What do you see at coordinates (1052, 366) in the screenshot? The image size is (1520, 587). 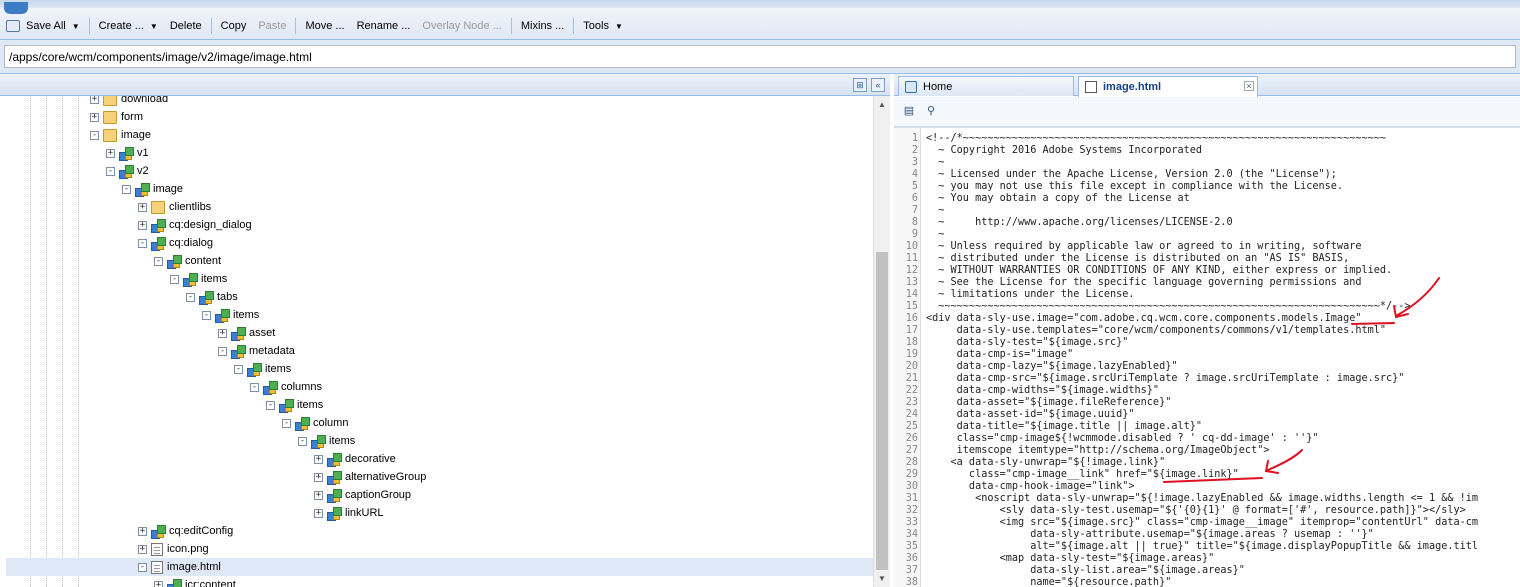 I see `code-text: data-cmp-lazy="${image.lazyEnabled}"` at bounding box center [1052, 366].